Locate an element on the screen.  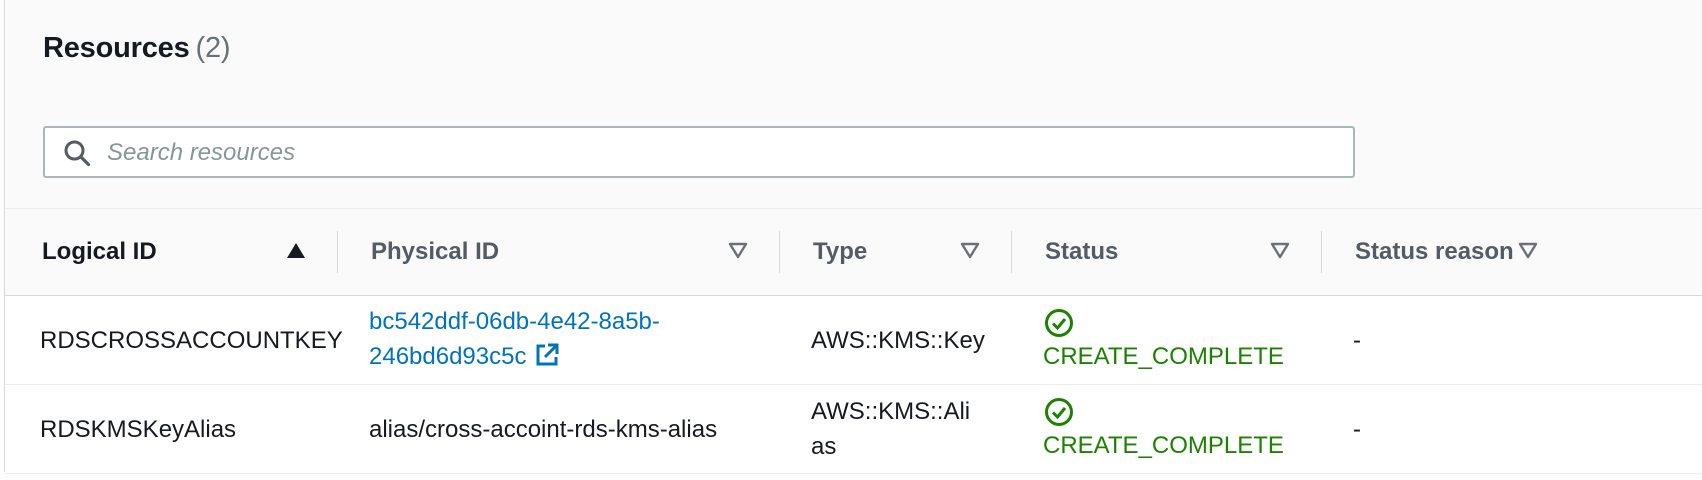
title-text: Resources is located at coordinates (116, 48).